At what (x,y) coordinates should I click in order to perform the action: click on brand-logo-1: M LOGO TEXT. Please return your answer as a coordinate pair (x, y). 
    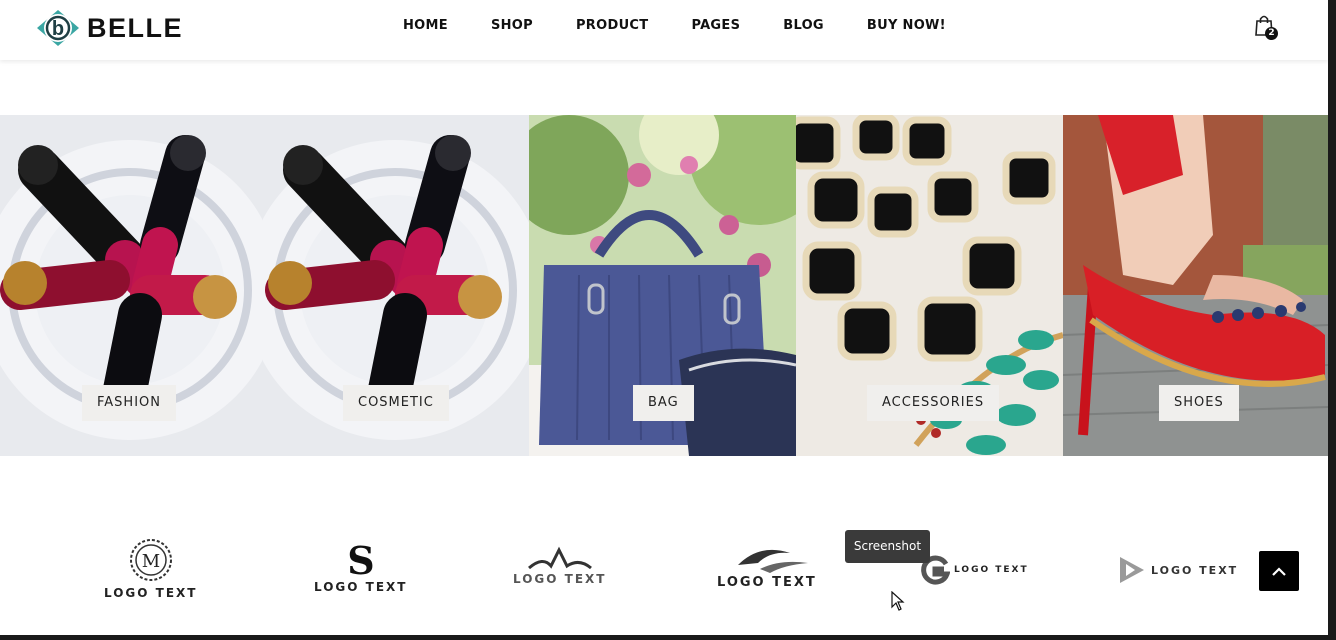
    Looking at the image, I should click on (150, 569).